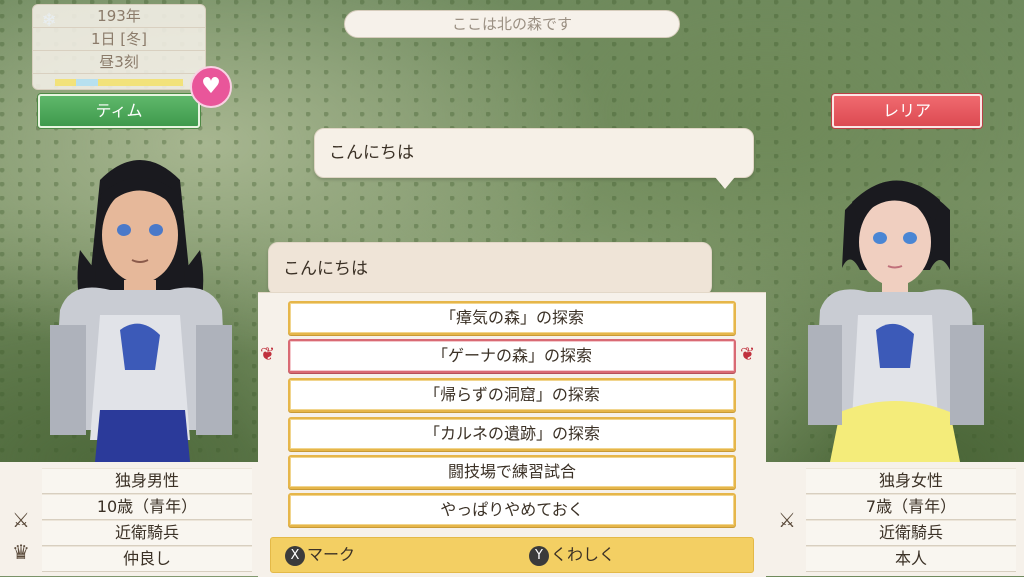 This screenshot has width=1024, height=577. Describe the element at coordinates (147, 507) in the screenshot. I see `age: 10歳（青年）` at that location.